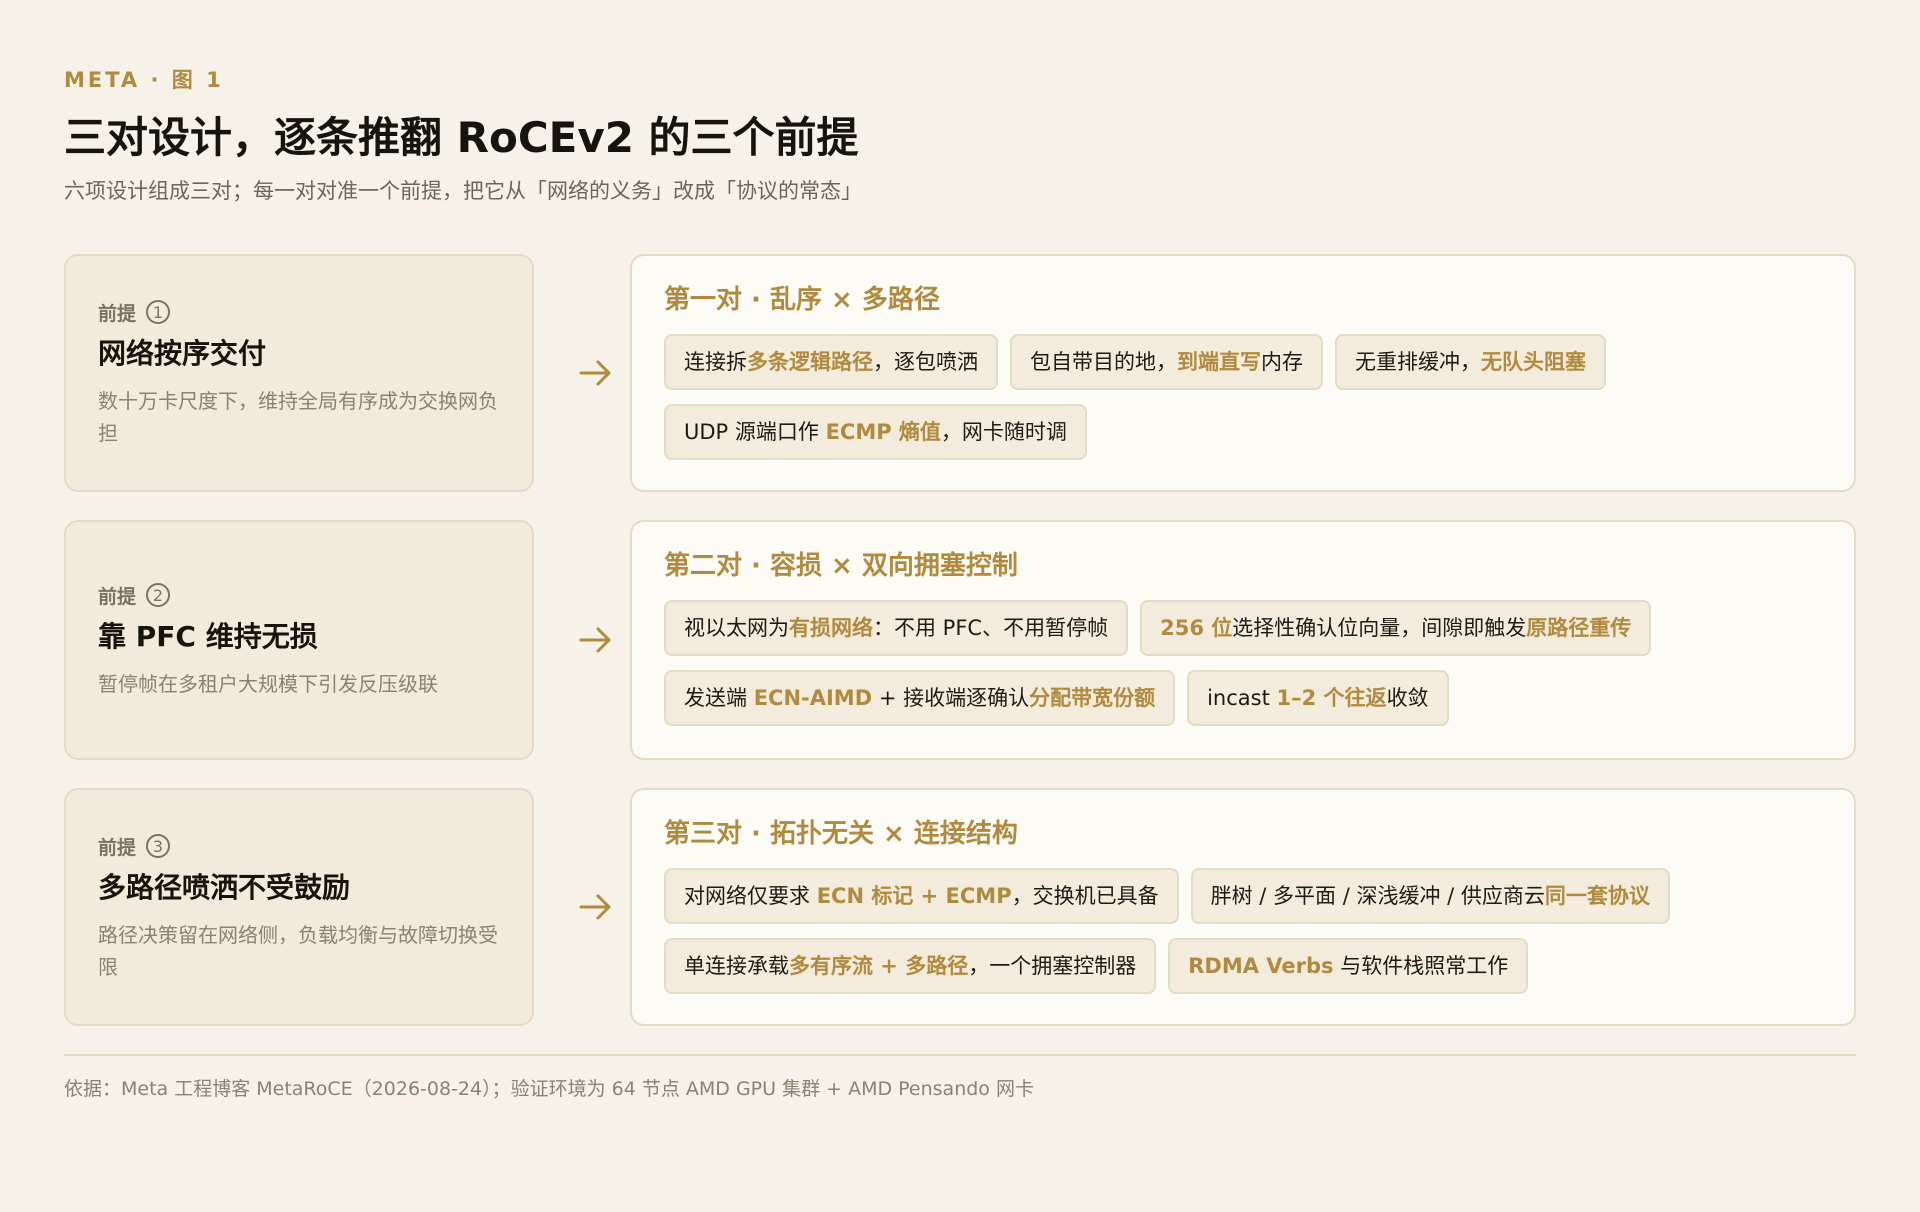 The width and height of the screenshot is (1920, 1212). I want to click on circled-number-icon: 2, so click(158, 595).